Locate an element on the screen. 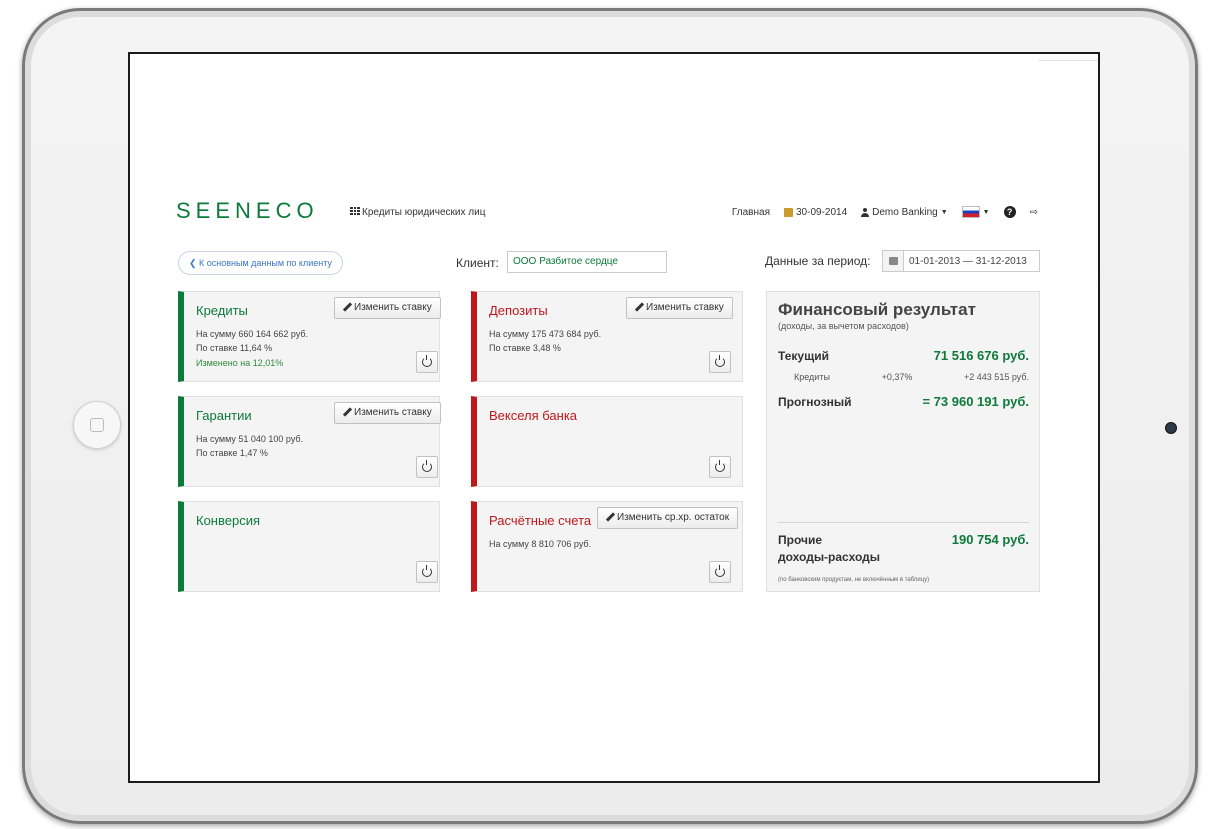  other-label-line2: доходы-расходы is located at coordinates (829, 557).